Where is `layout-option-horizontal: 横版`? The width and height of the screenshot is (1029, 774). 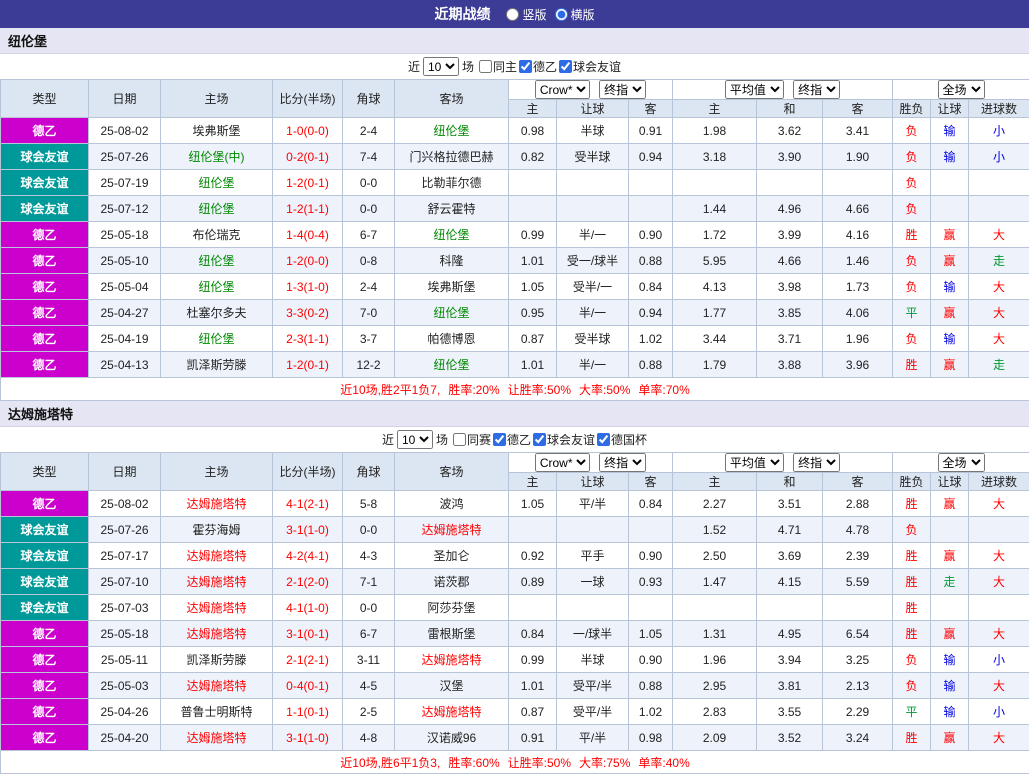
layout-option-horizontal: 横版 is located at coordinates (575, 14).